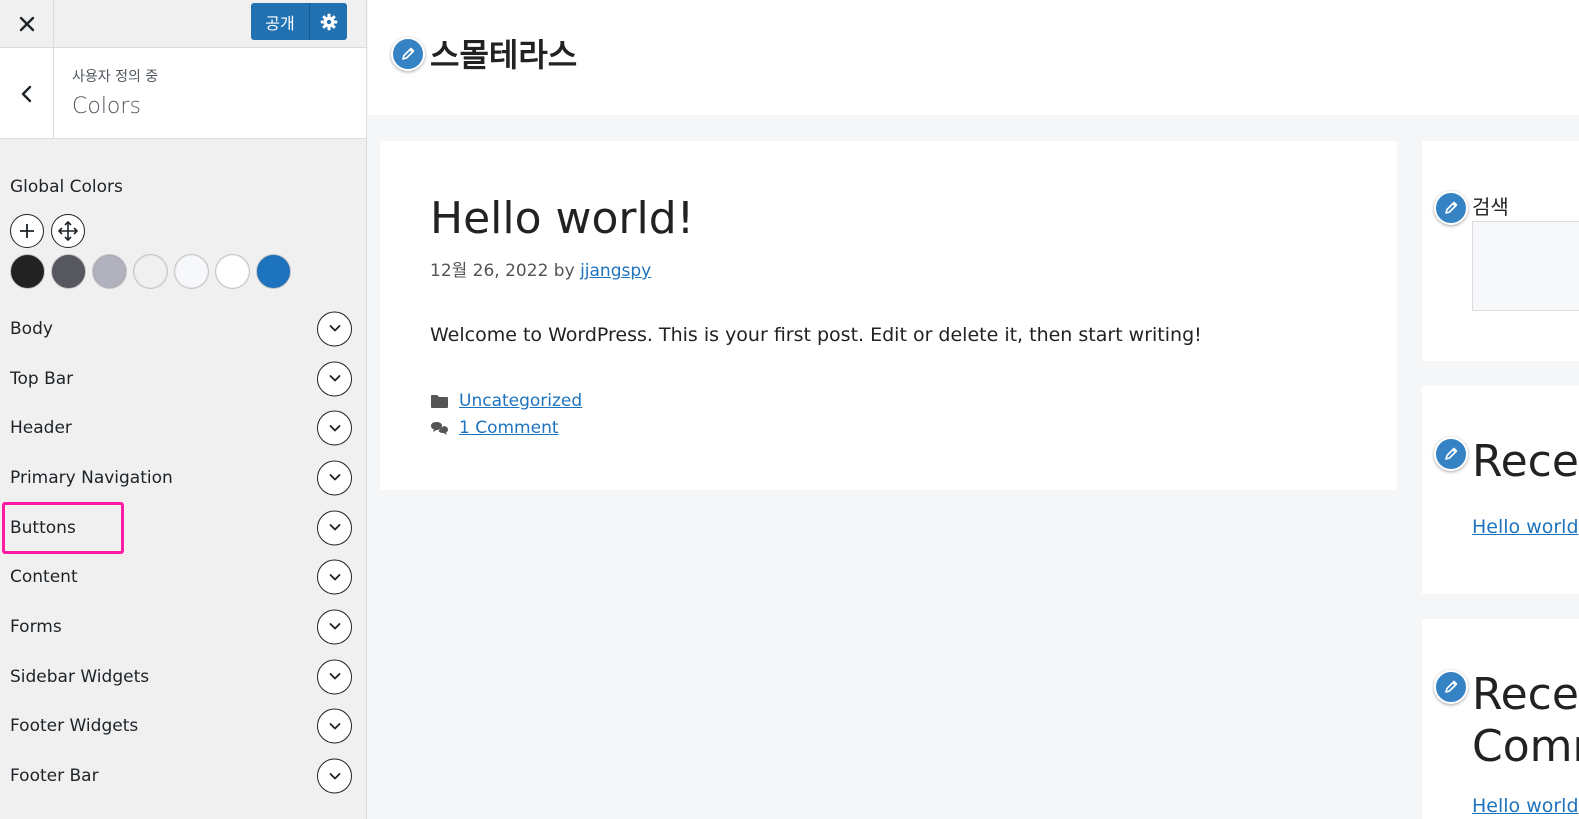  What do you see at coordinates (564, 271) in the screenshot?
I see `post-by: by` at bounding box center [564, 271].